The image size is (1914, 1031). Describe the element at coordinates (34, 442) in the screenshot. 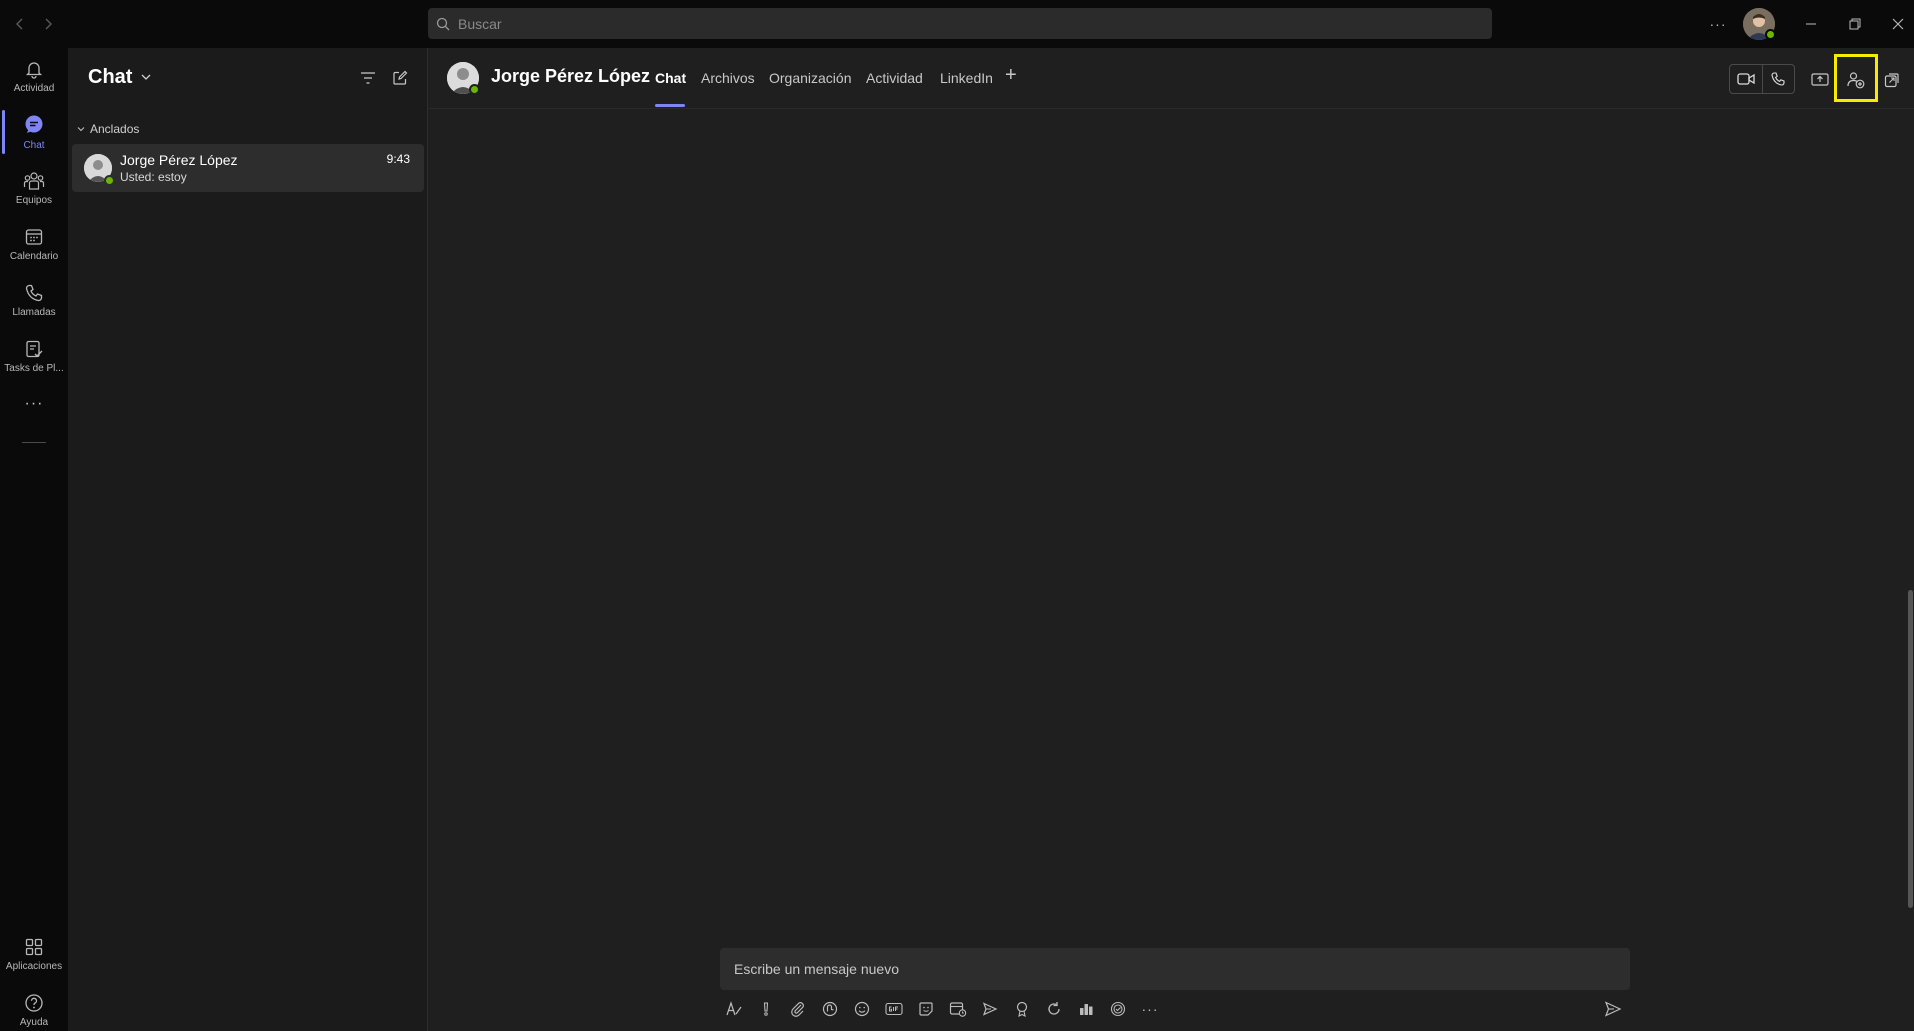

I see `rail-divider` at that location.